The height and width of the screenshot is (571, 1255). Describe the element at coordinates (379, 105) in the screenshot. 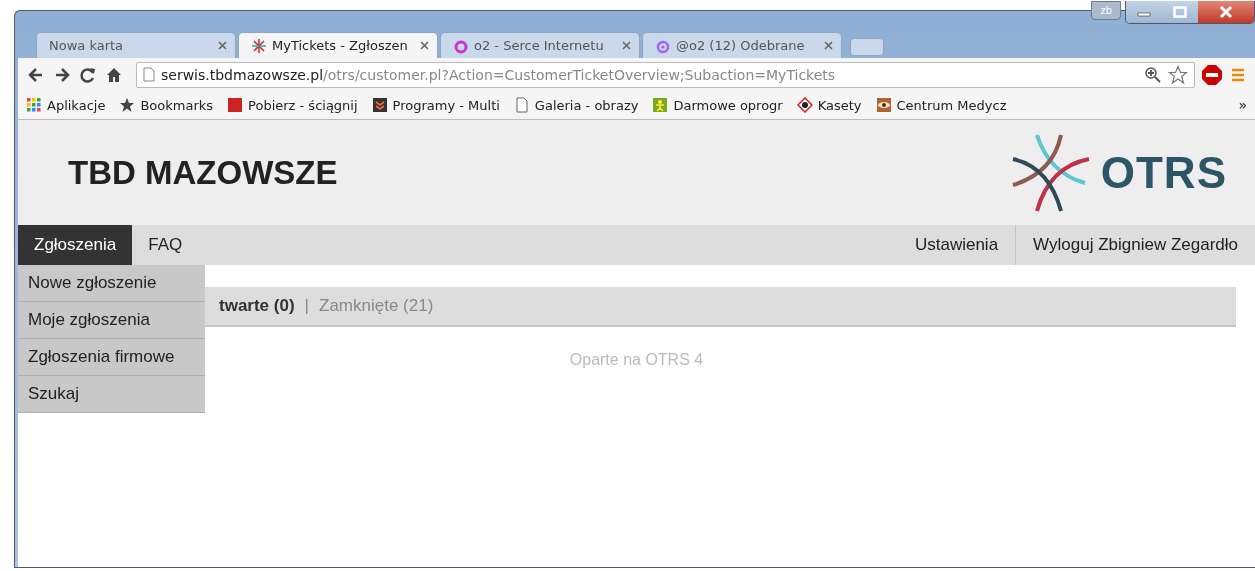

I see `chevron-square-icon` at that location.